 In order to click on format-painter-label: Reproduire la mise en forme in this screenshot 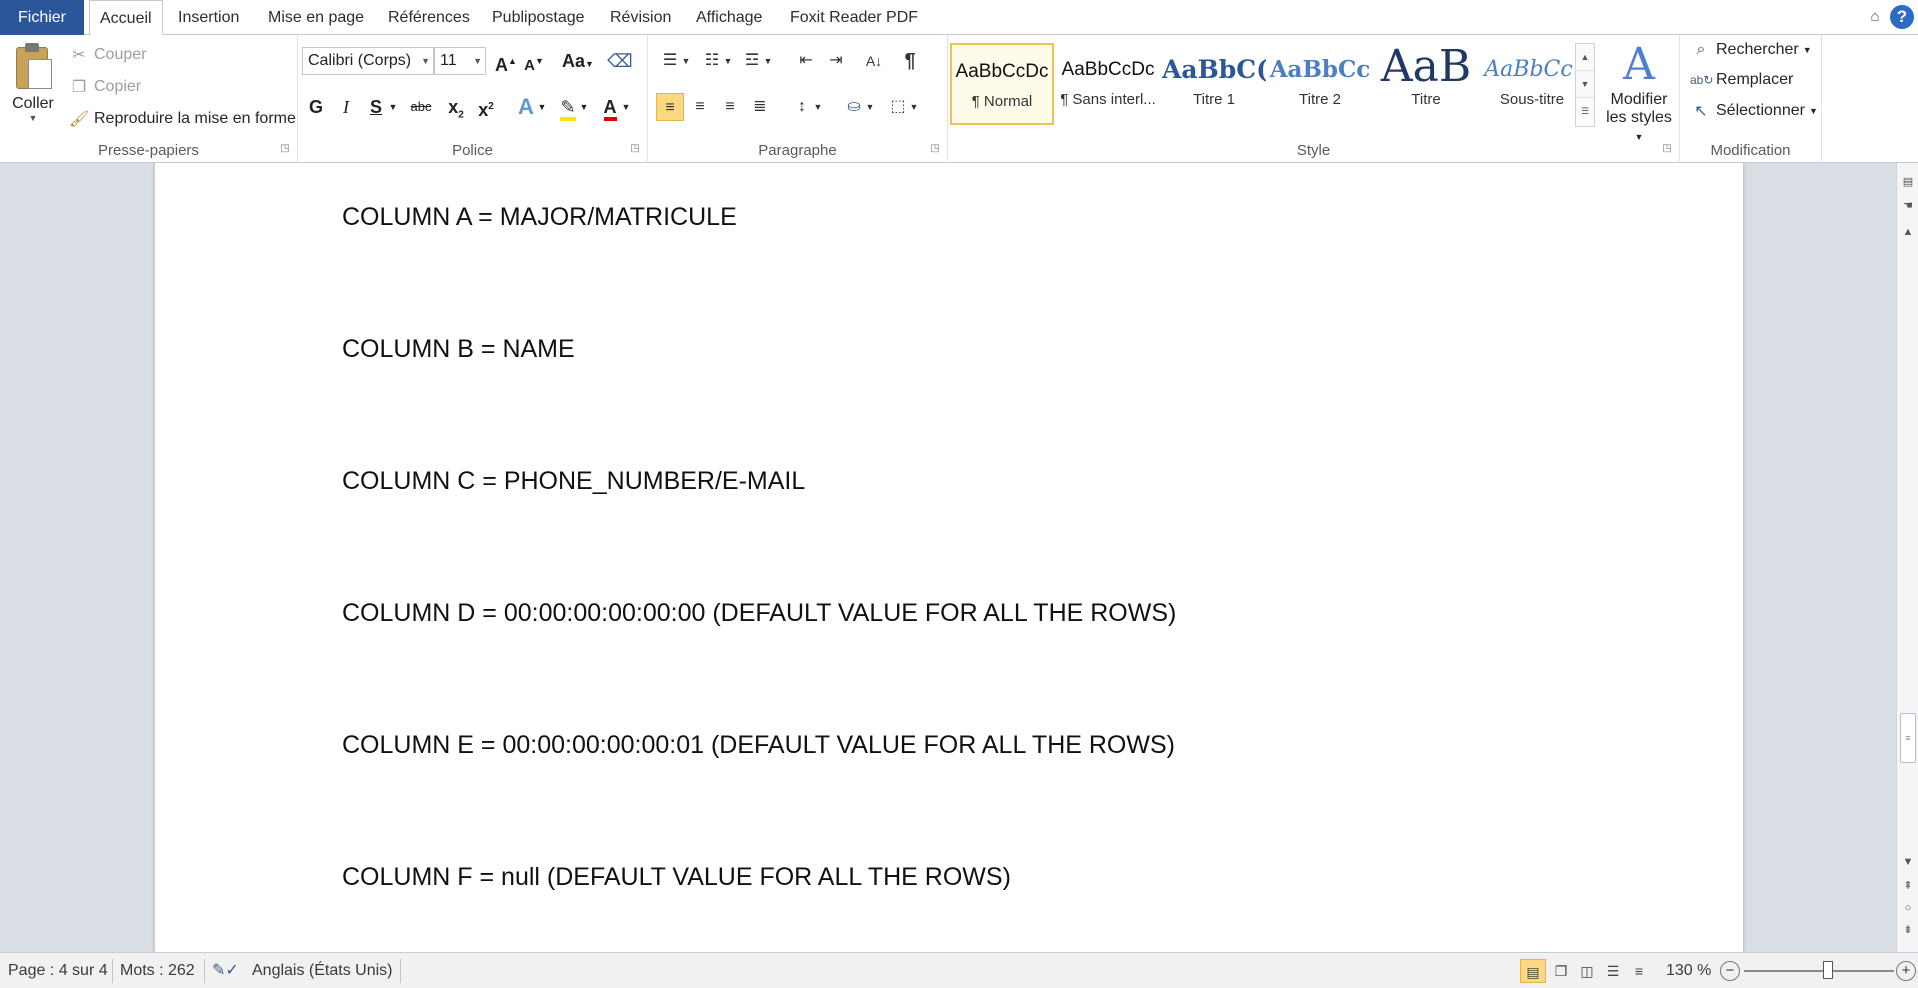, I will do `click(195, 118)`.